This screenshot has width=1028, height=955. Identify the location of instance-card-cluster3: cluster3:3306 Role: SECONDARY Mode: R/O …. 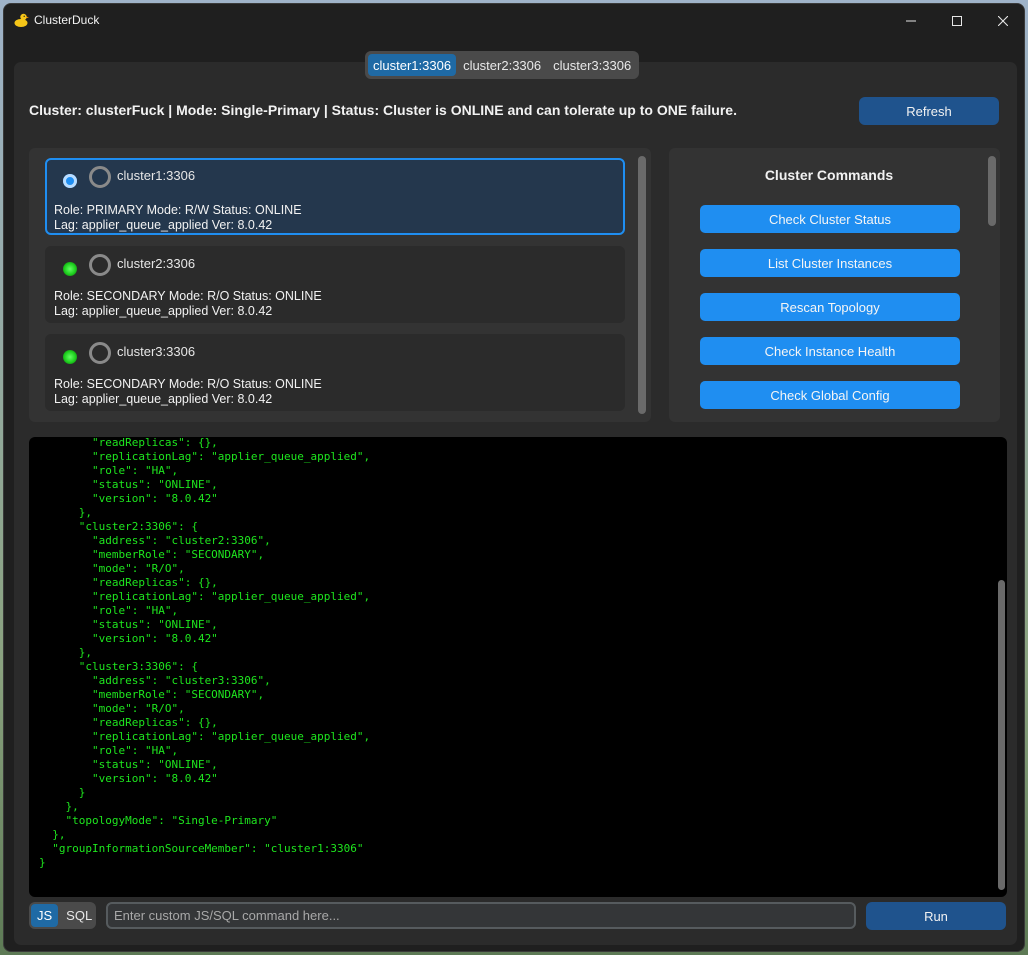
(335, 372).